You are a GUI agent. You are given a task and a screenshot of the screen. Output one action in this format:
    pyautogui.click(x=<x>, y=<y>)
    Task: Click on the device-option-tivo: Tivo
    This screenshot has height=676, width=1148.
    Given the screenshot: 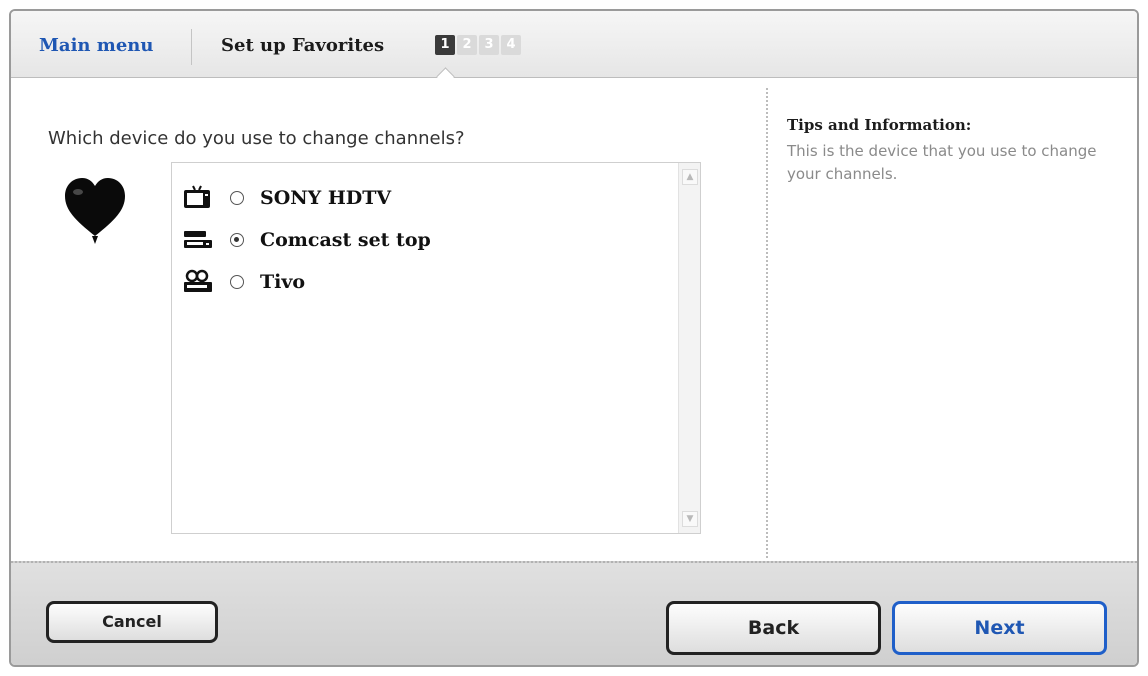 What is the action you would take?
    pyautogui.click(x=243, y=282)
    